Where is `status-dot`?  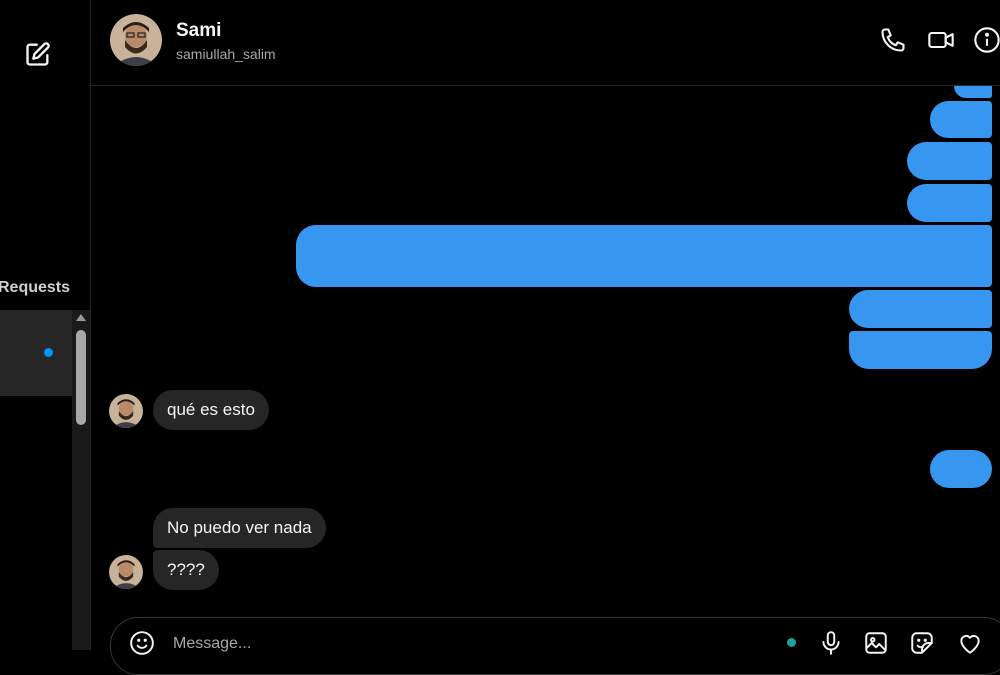
status-dot is located at coordinates (791, 642).